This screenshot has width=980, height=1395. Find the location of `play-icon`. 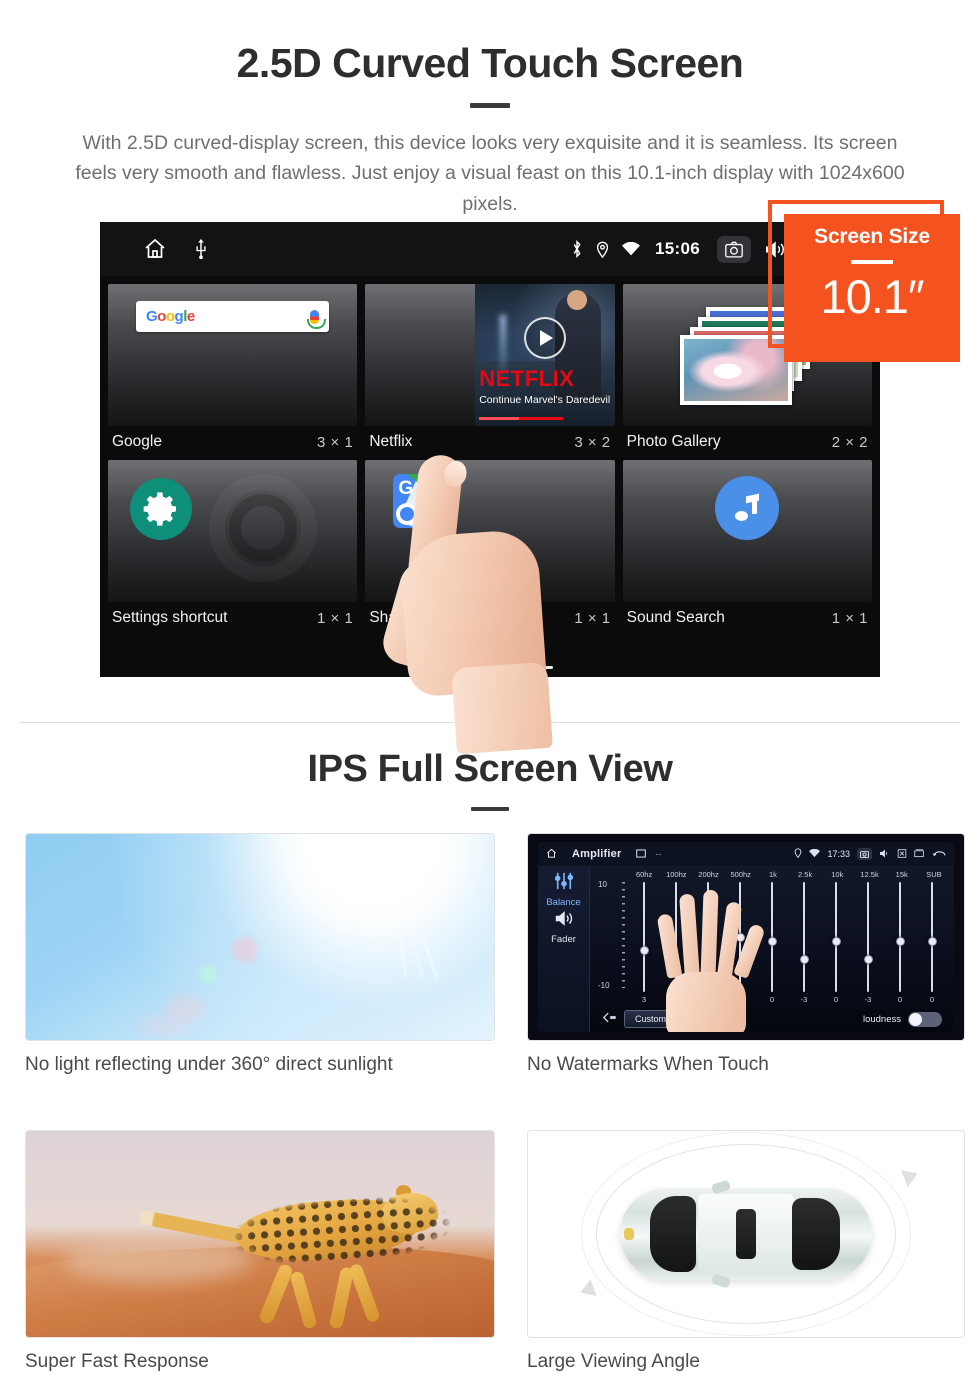

play-icon is located at coordinates (544, 337).